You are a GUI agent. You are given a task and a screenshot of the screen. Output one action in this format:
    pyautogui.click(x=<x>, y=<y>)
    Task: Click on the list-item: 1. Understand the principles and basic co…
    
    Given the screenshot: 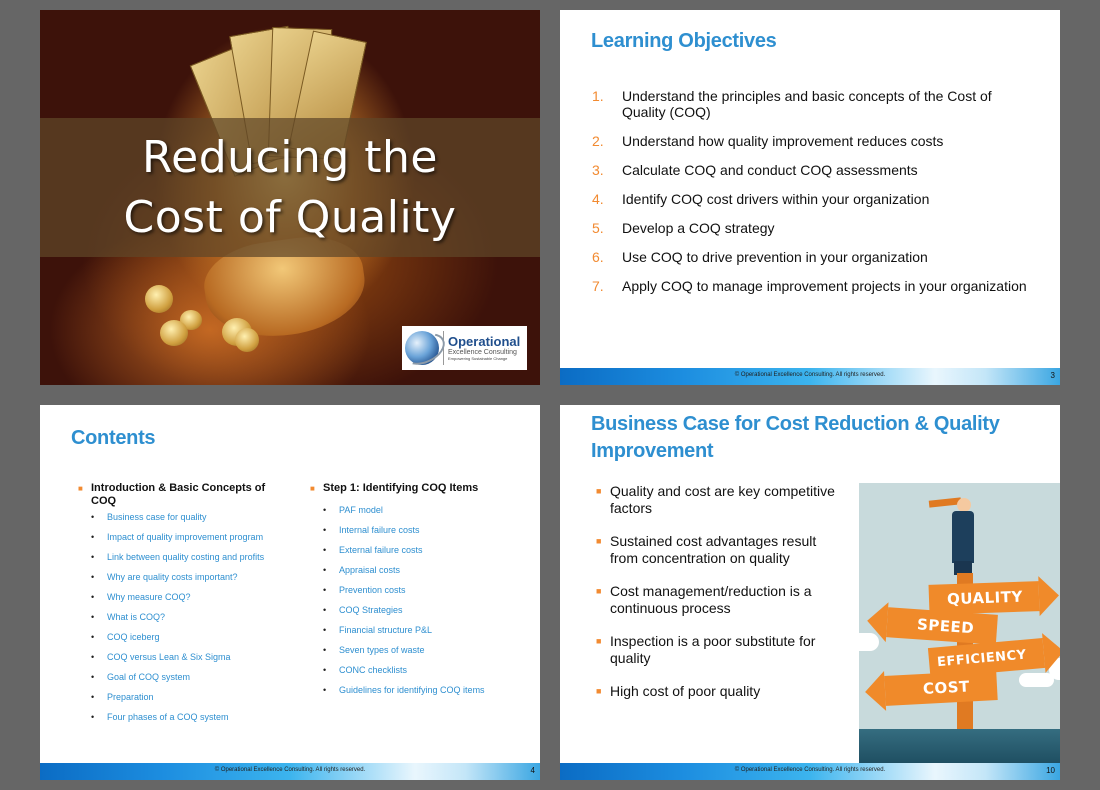 What is the action you would take?
    pyautogui.click(x=812, y=104)
    